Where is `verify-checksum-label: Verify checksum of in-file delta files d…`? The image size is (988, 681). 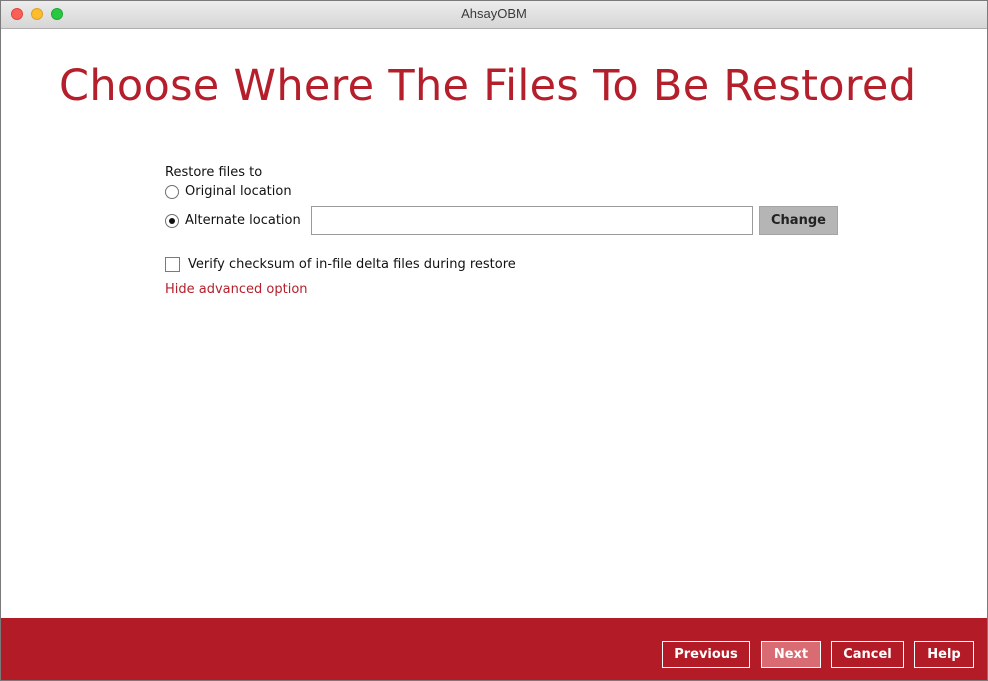
verify-checksum-label: Verify checksum of in-file delta files d… is located at coordinates (352, 264).